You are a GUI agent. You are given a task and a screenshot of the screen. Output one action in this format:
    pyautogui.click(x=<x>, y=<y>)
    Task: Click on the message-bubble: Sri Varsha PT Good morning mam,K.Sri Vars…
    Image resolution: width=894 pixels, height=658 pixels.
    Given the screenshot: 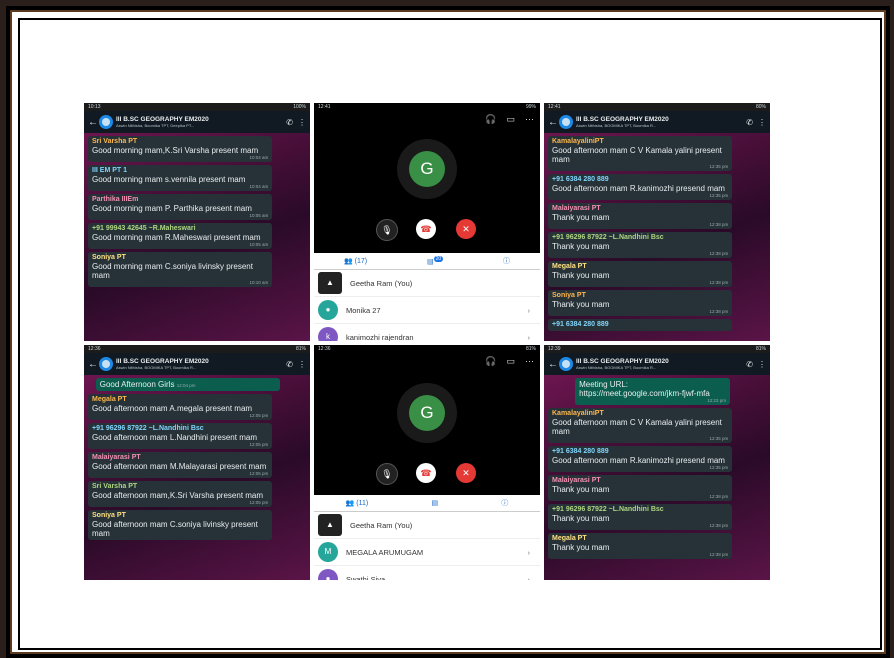 What is the action you would take?
    pyautogui.click(x=180, y=149)
    